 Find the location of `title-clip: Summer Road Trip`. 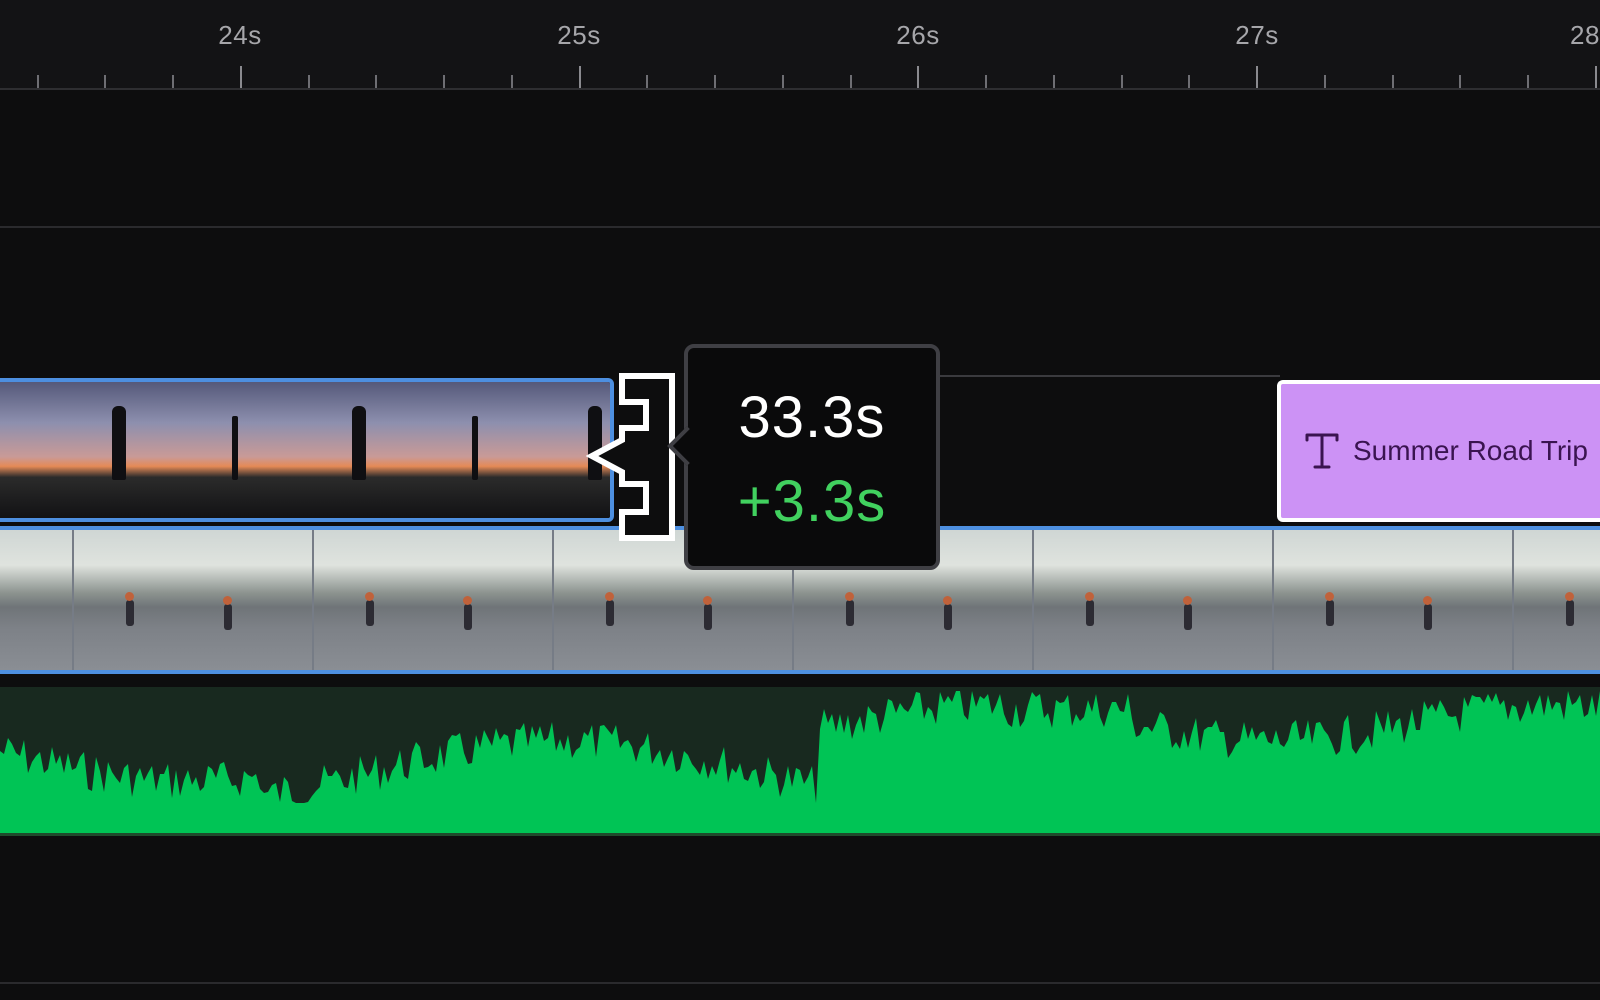

title-clip: Summer Road Trip is located at coordinates (1438, 451).